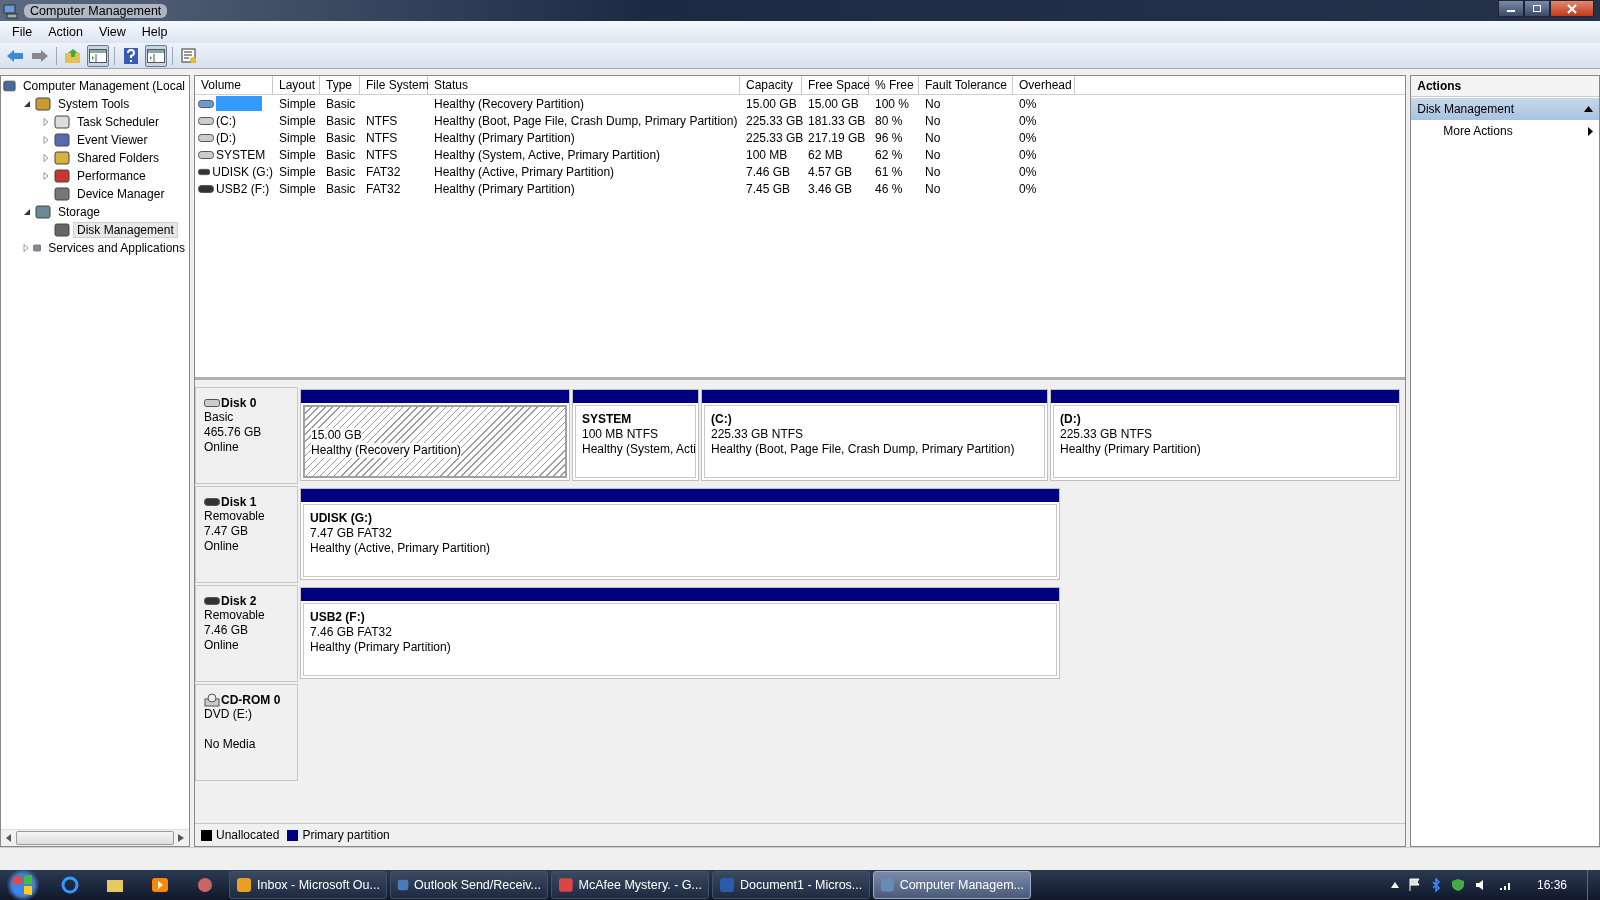 The image size is (1600, 900). Describe the element at coordinates (70, 885) in the screenshot. I see `globe-icon` at that location.